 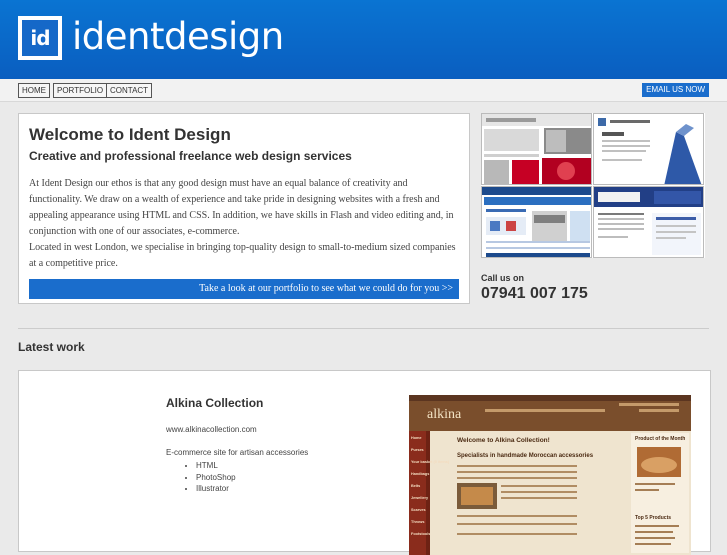 I want to click on phone-number: 07941 007 175, so click(x=534, y=293).